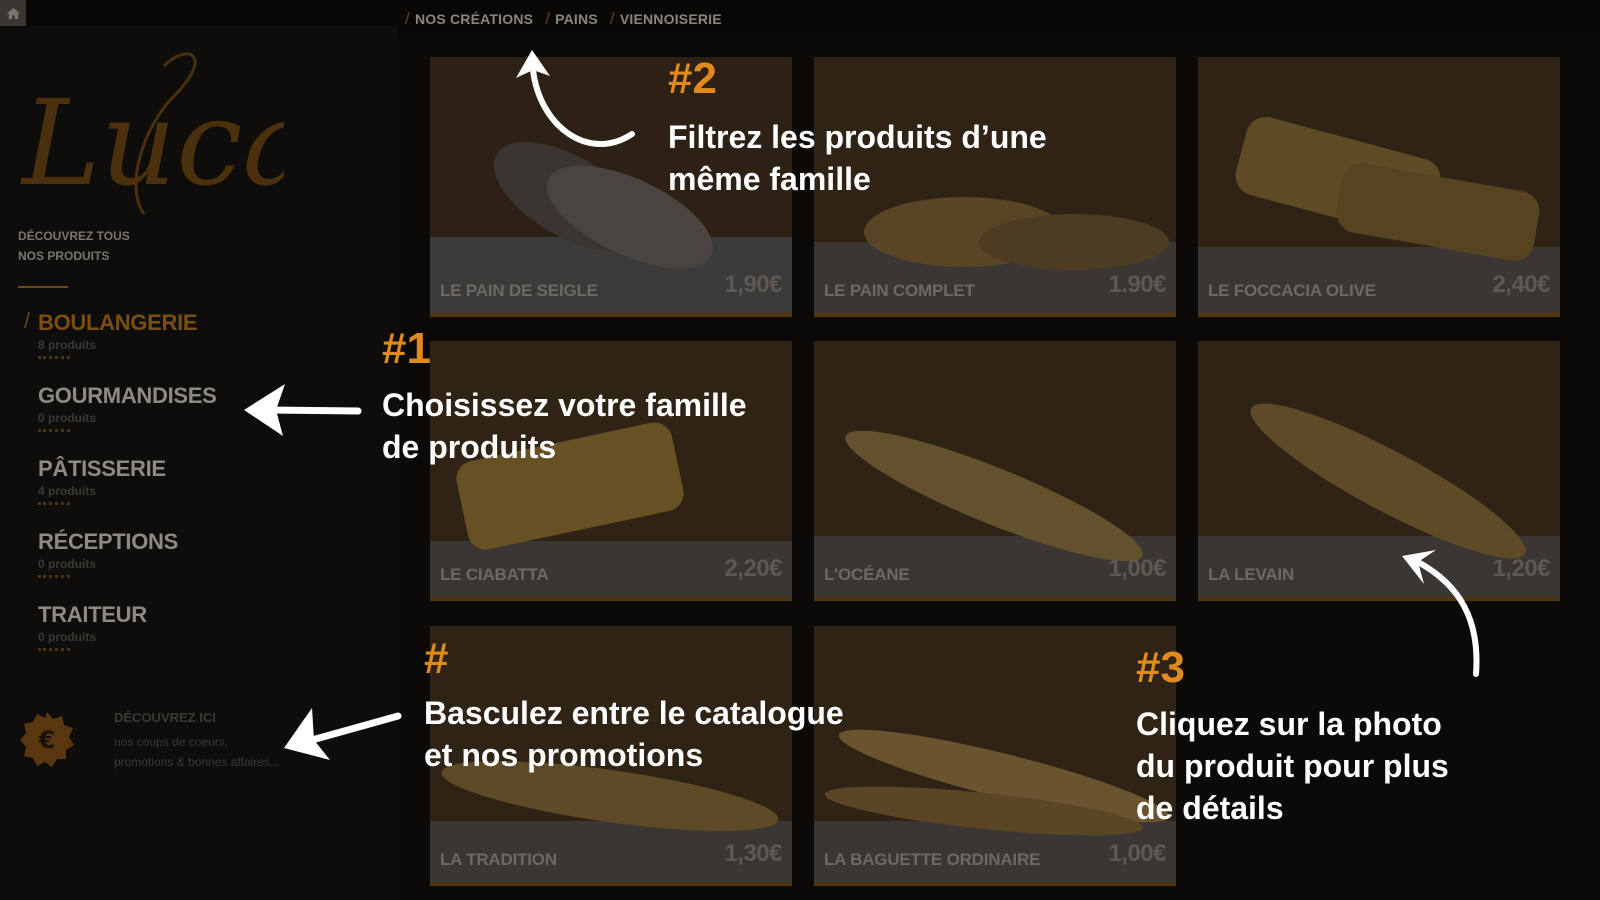 The height and width of the screenshot is (900, 1600). I want to click on category-gourmandises: GOURMANDISES 0 produits, so click(168, 414).